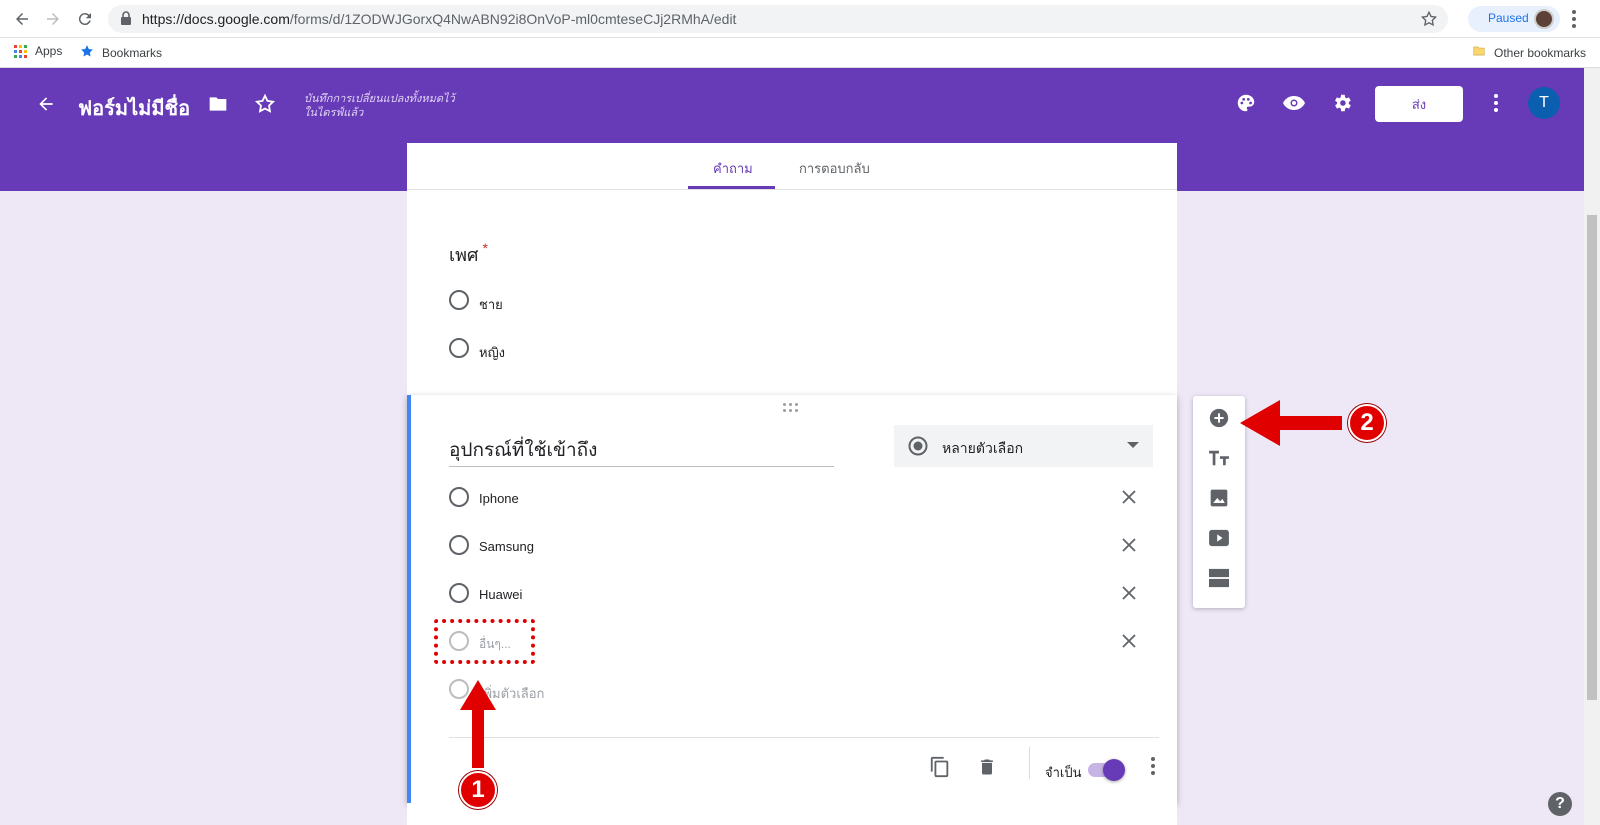 The image size is (1600, 825). I want to click on forward-arrow-icon, so click(53, 19).